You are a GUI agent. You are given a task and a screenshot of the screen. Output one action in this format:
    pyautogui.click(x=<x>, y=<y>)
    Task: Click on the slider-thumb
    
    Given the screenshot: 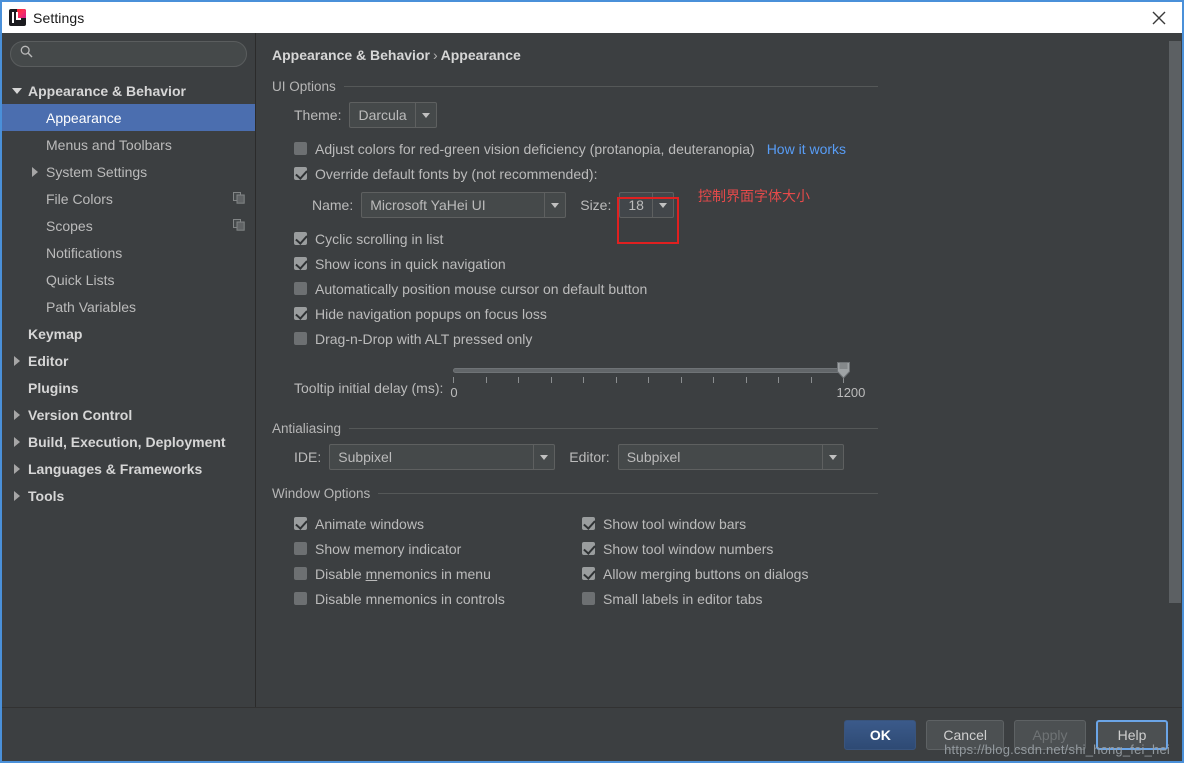 What is the action you would take?
    pyautogui.click(x=844, y=370)
    